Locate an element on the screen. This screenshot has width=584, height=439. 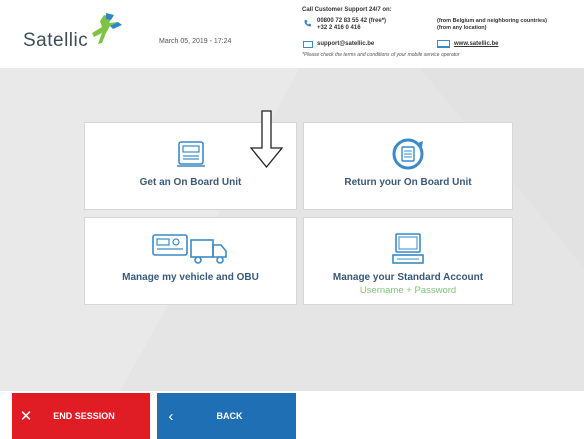
satellic-logo-icon is located at coordinates (107, 28).